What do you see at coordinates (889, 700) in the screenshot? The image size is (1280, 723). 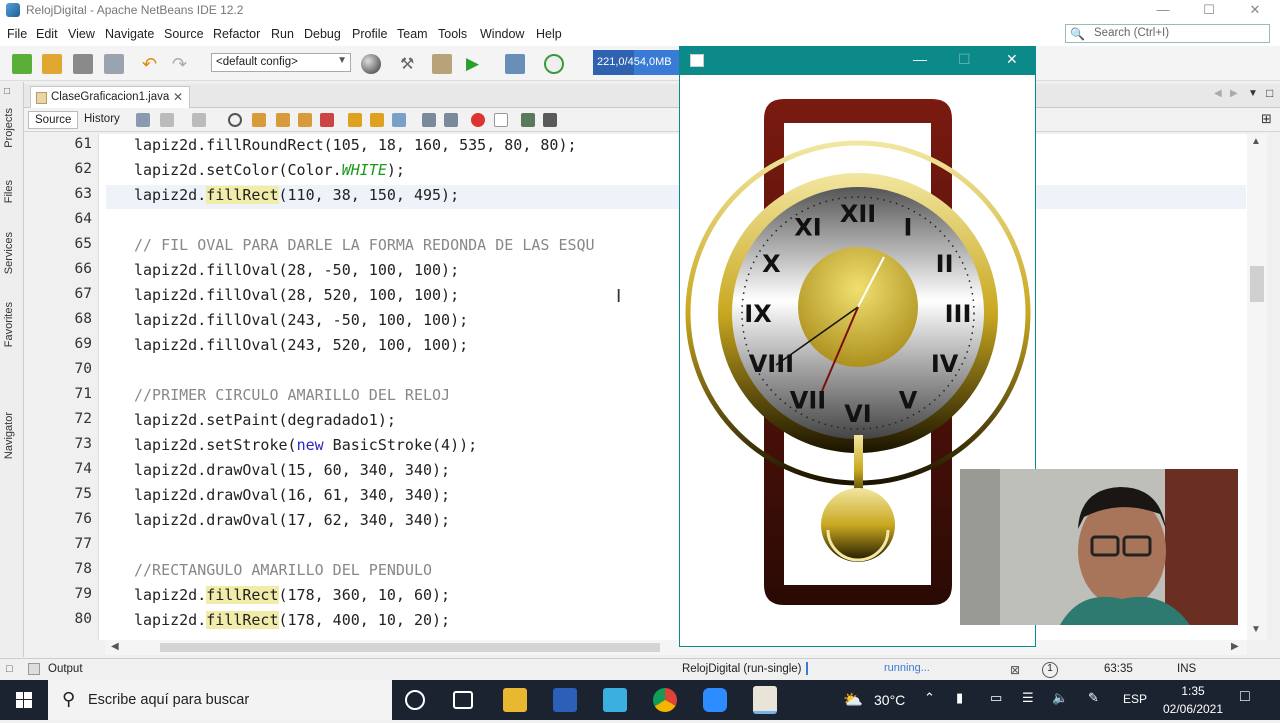 I see `weather-temp: 30°C` at bounding box center [889, 700].